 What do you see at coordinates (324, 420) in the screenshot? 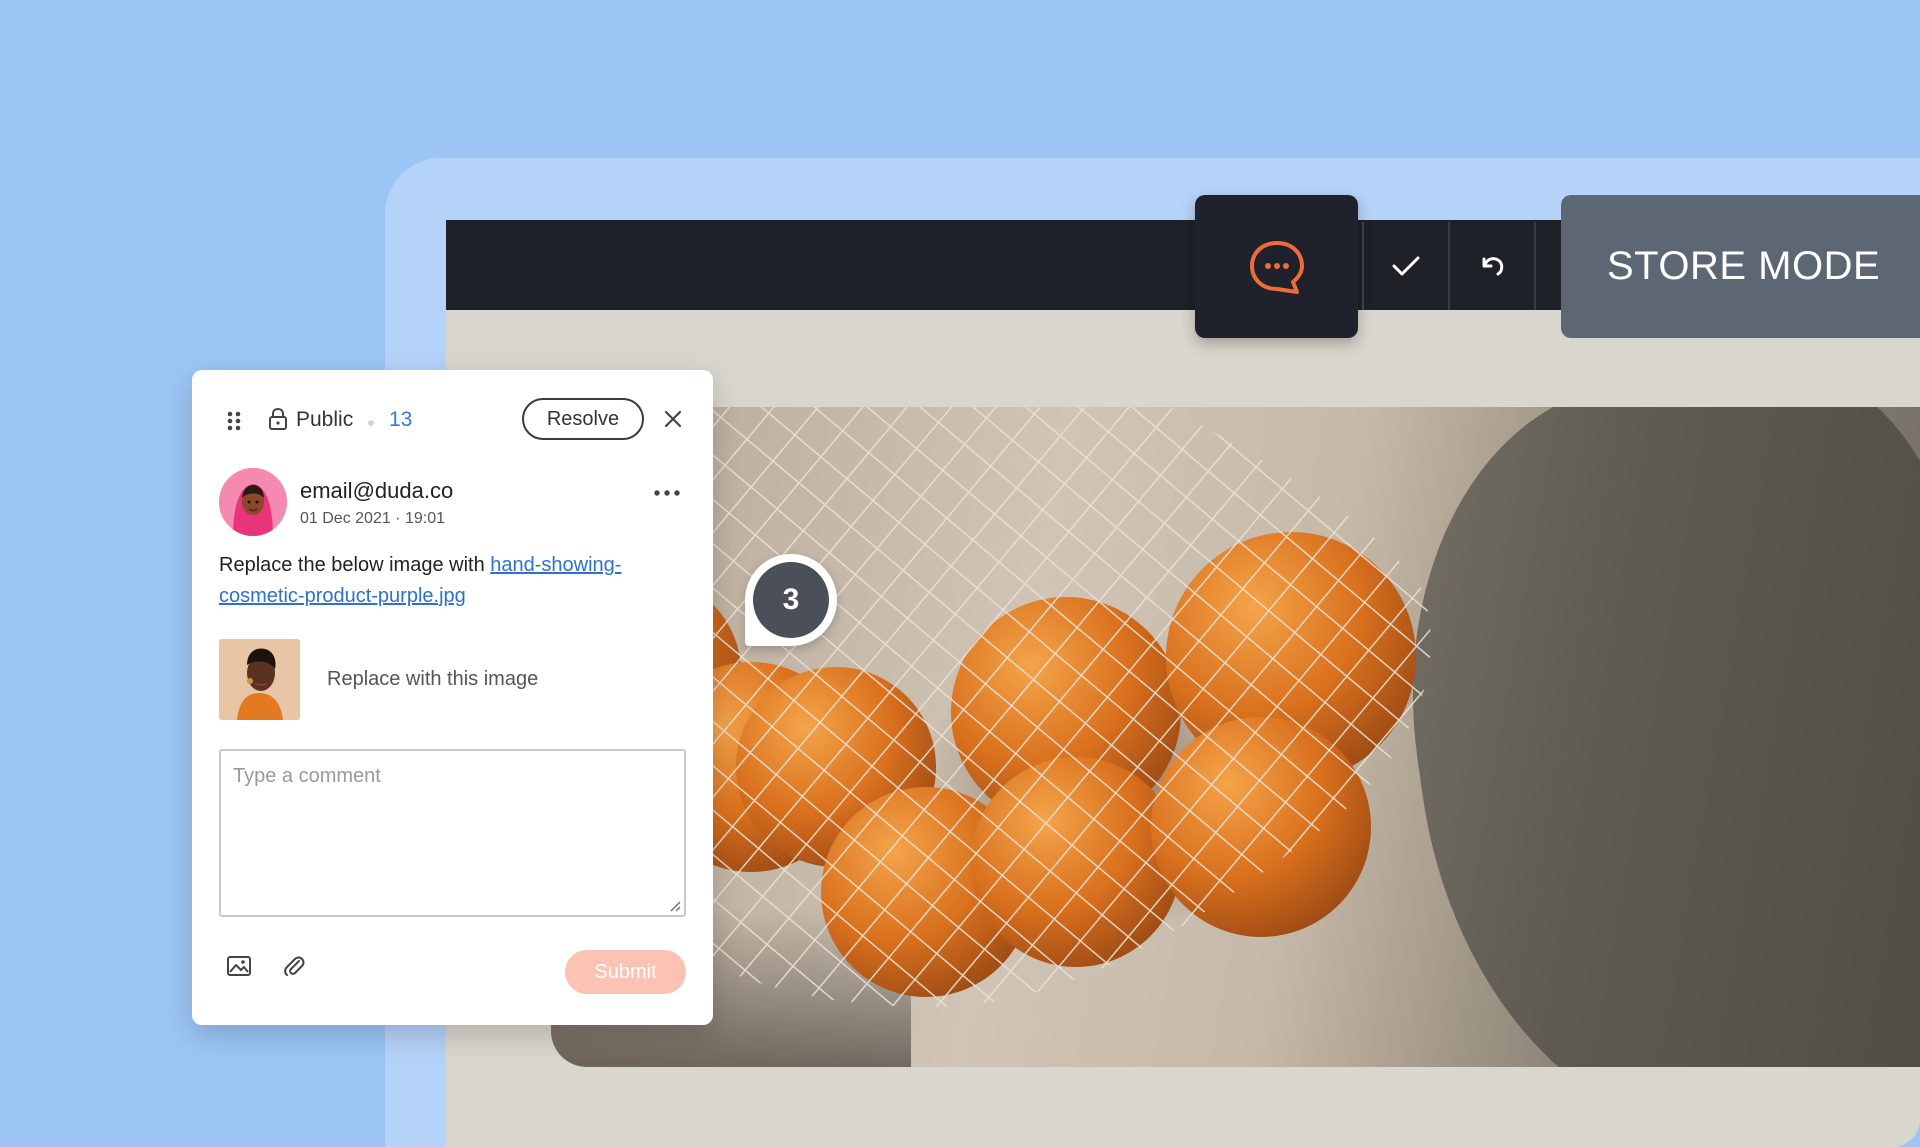
I see `visibility-label: Public` at bounding box center [324, 420].